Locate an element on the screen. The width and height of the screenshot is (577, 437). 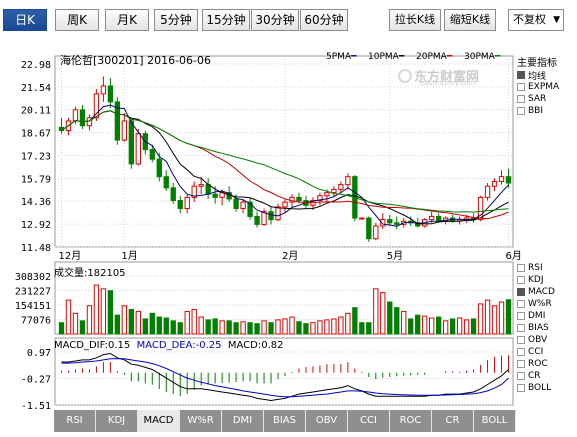
tab-cr: CR is located at coordinates (453, 421).